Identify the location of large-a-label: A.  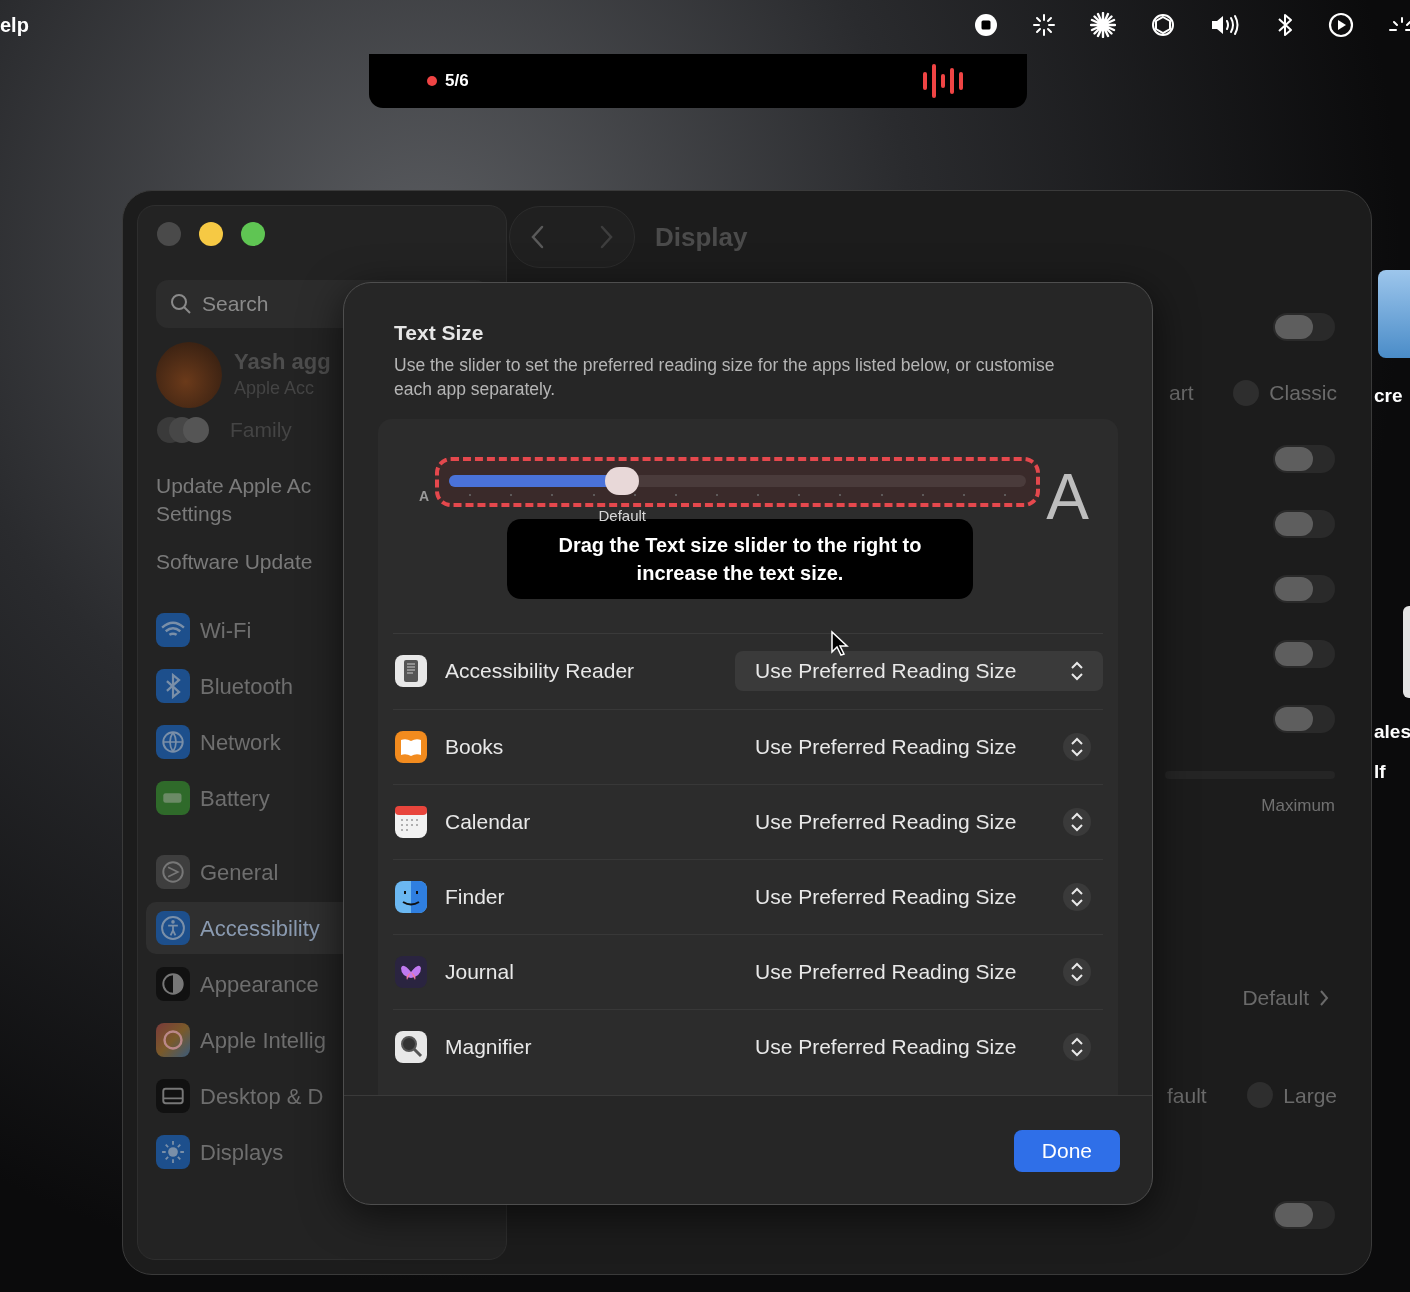
(1067, 496).